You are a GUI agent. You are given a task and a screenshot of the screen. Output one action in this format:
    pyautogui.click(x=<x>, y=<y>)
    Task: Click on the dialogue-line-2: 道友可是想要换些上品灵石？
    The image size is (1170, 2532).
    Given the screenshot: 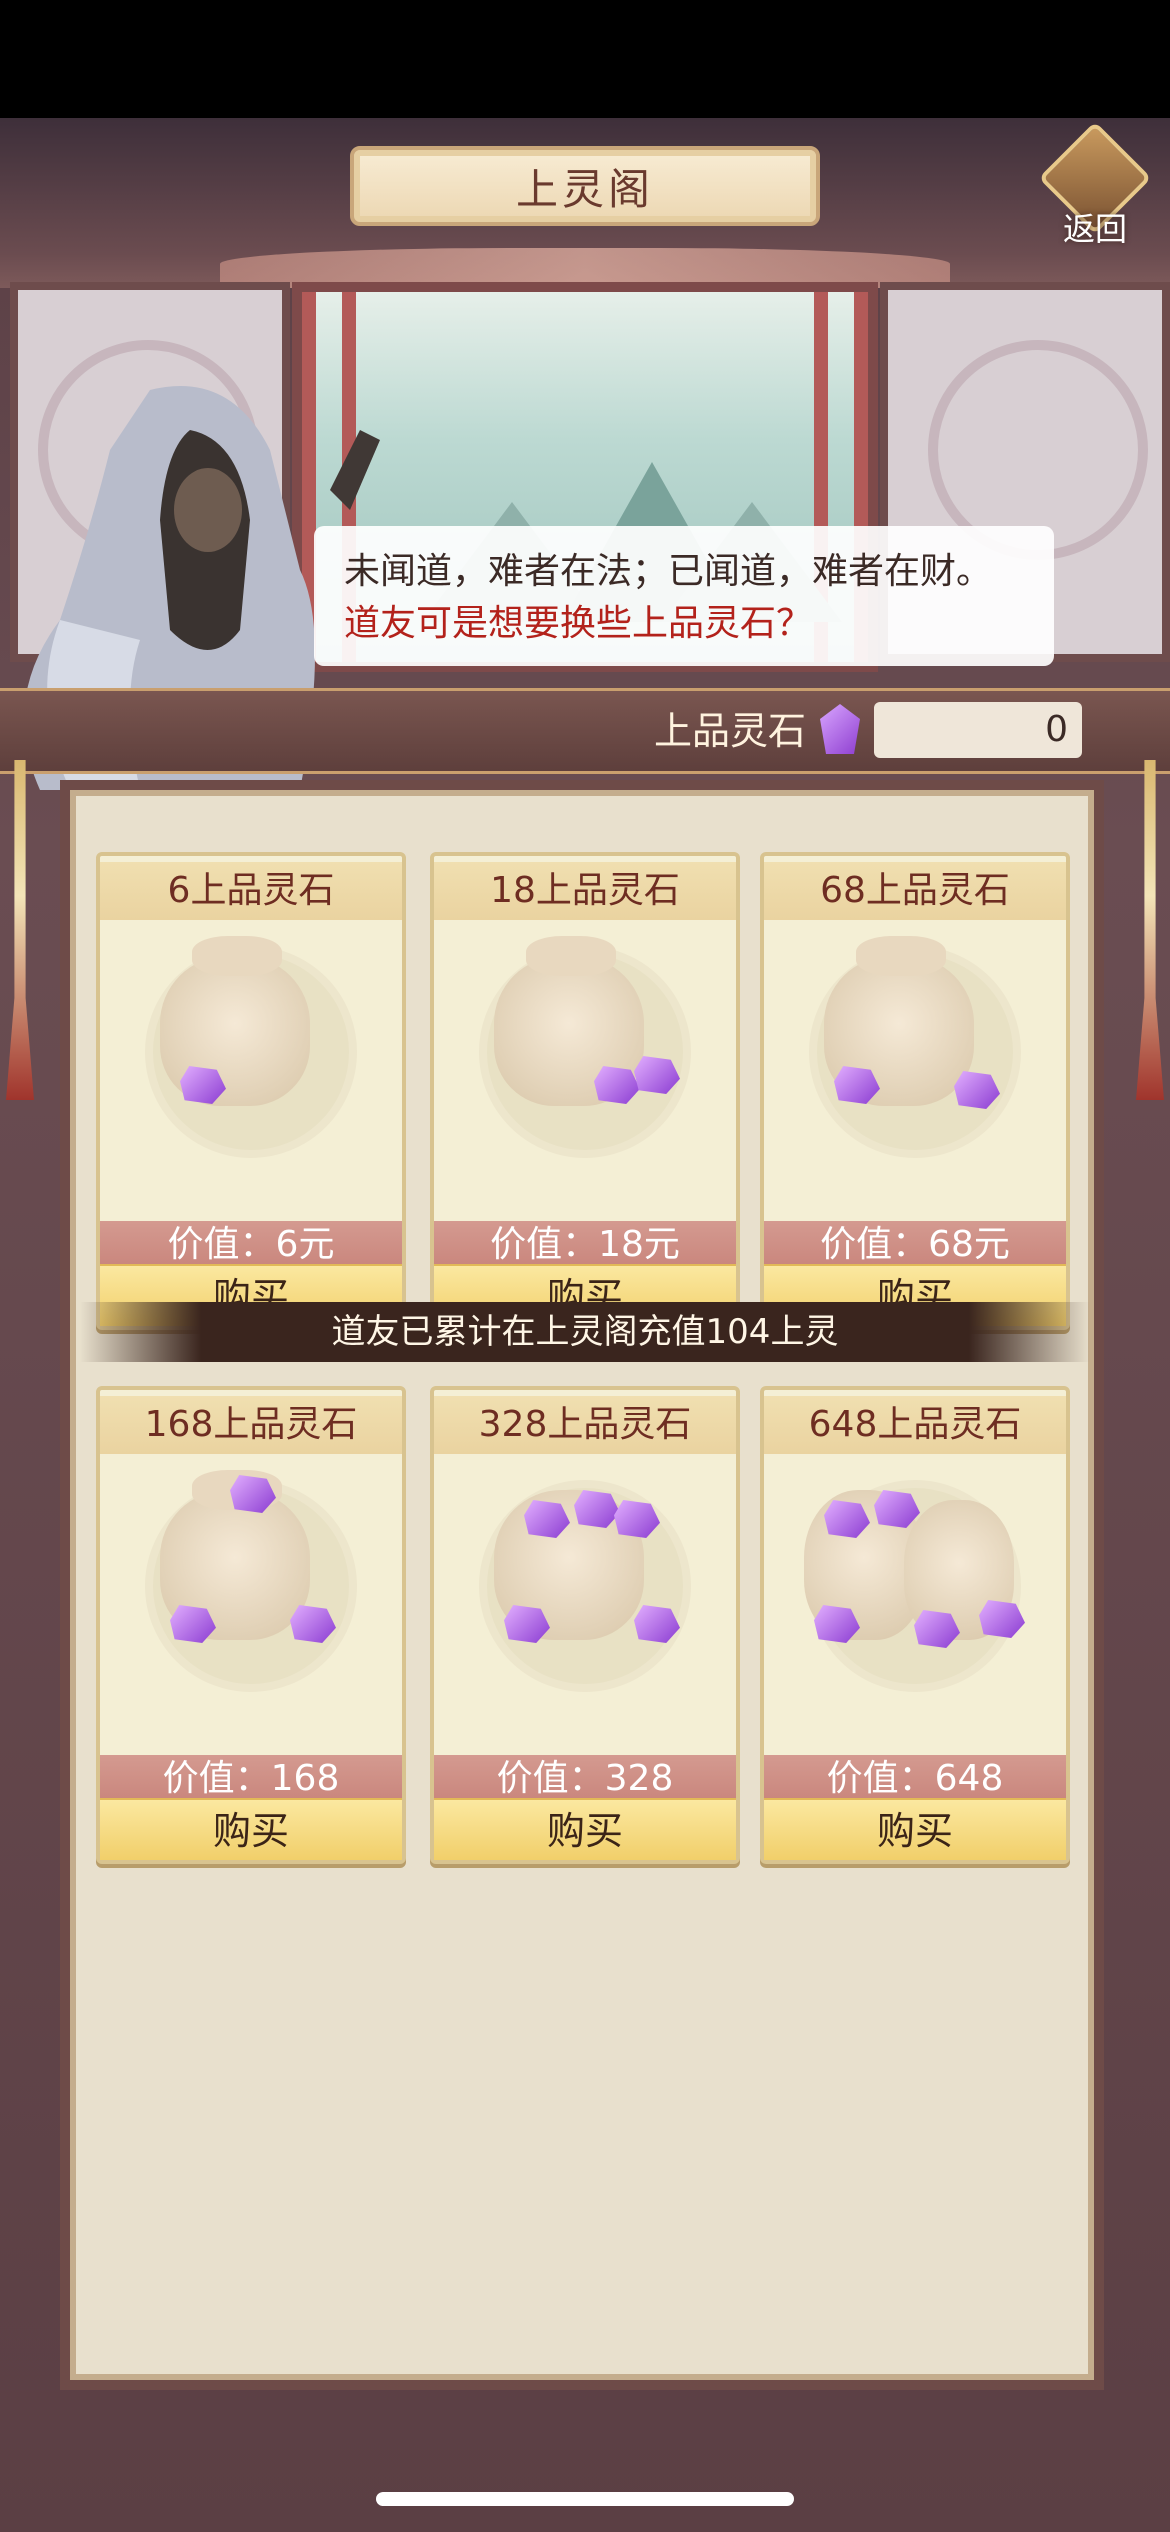 What is the action you would take?
    pyautogui.click(x=578, y=623)
    